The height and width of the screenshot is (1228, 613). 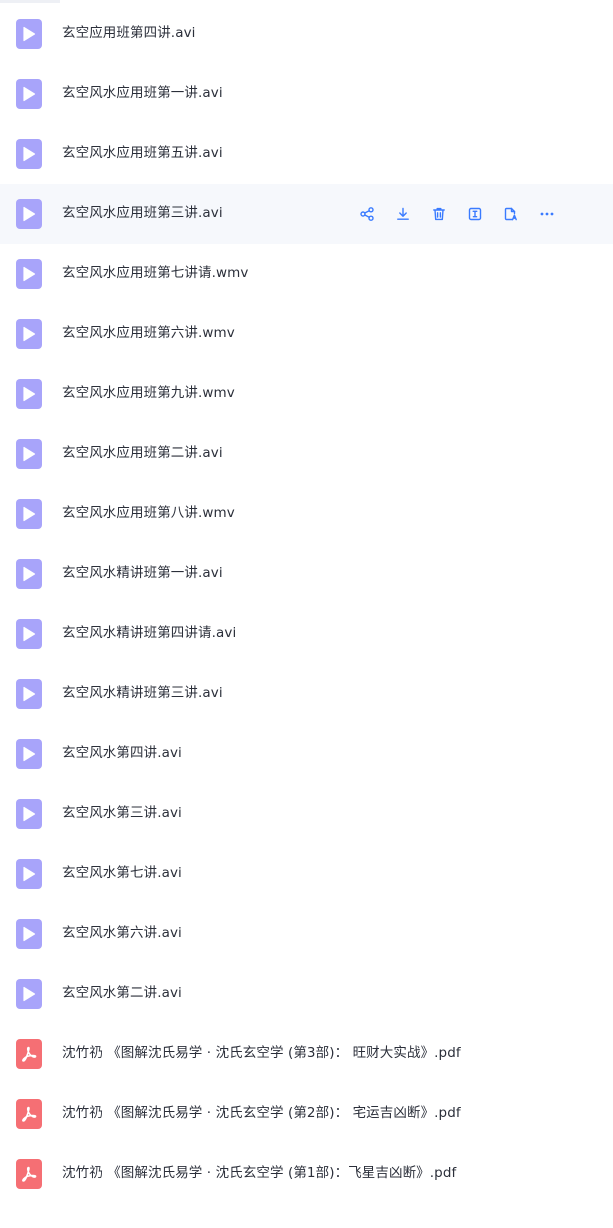 I want to click on file-name: 玄空风水应用班第三讲.avi, so click(x=142, y=213).